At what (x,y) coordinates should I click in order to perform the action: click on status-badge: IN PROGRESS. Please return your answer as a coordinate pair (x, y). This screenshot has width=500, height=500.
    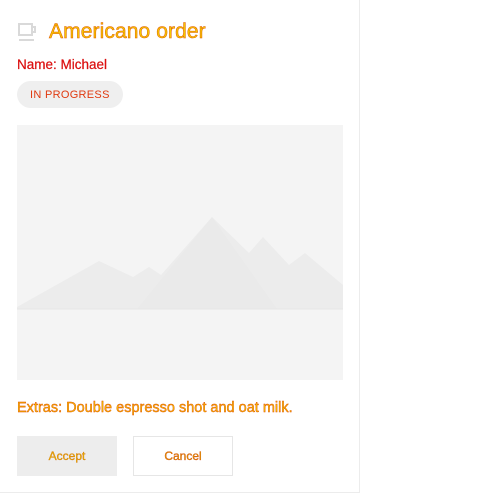
    Looking at the image, I should click on (70, 94).